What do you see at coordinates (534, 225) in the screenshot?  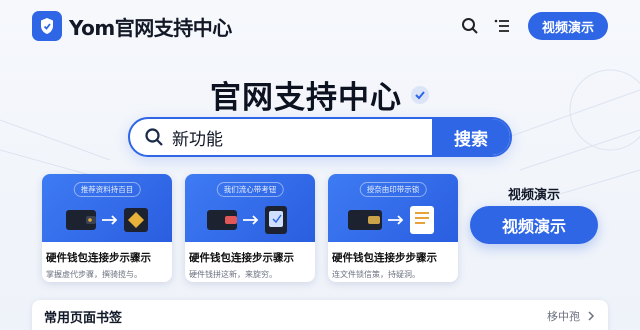 I see `video-demo-button: 视频演示` at bounding box center [534, 225].